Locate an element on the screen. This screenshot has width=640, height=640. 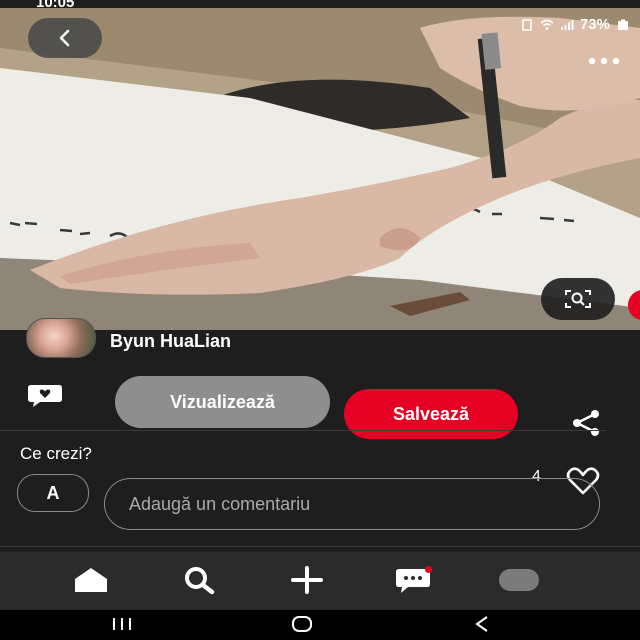
section-divider is located at coordinates (303, 430).